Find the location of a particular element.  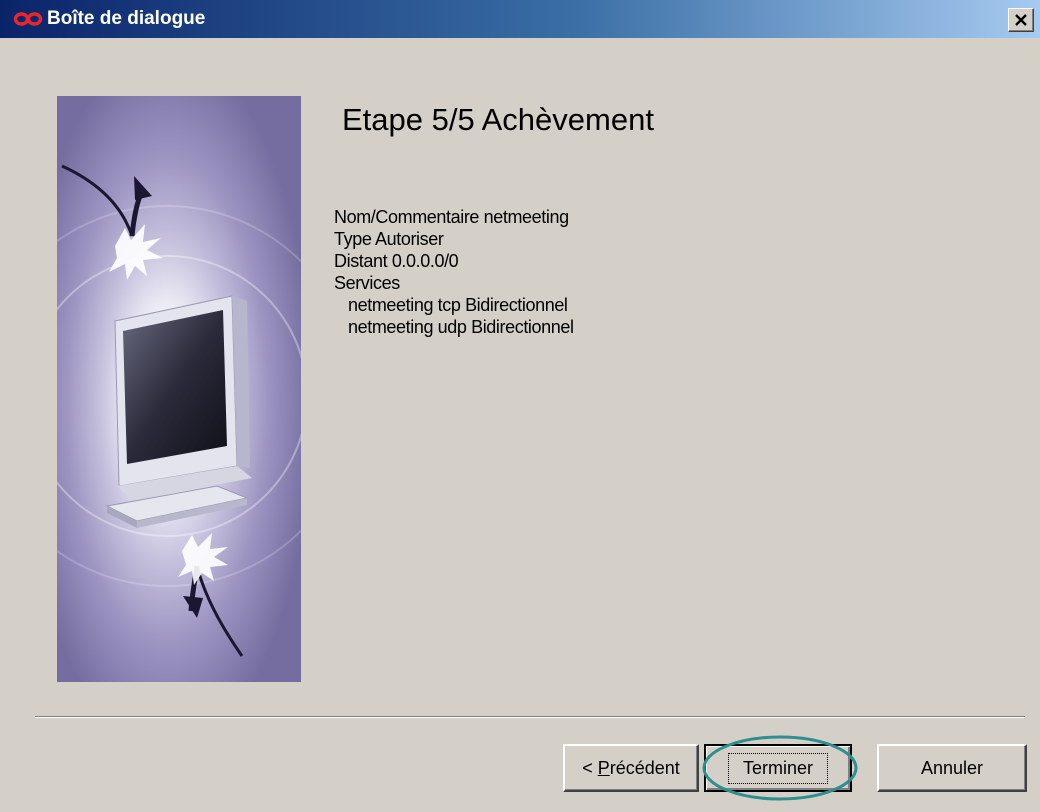

title-bar: Boîte de dialogue is located at coordinates (520, 19).